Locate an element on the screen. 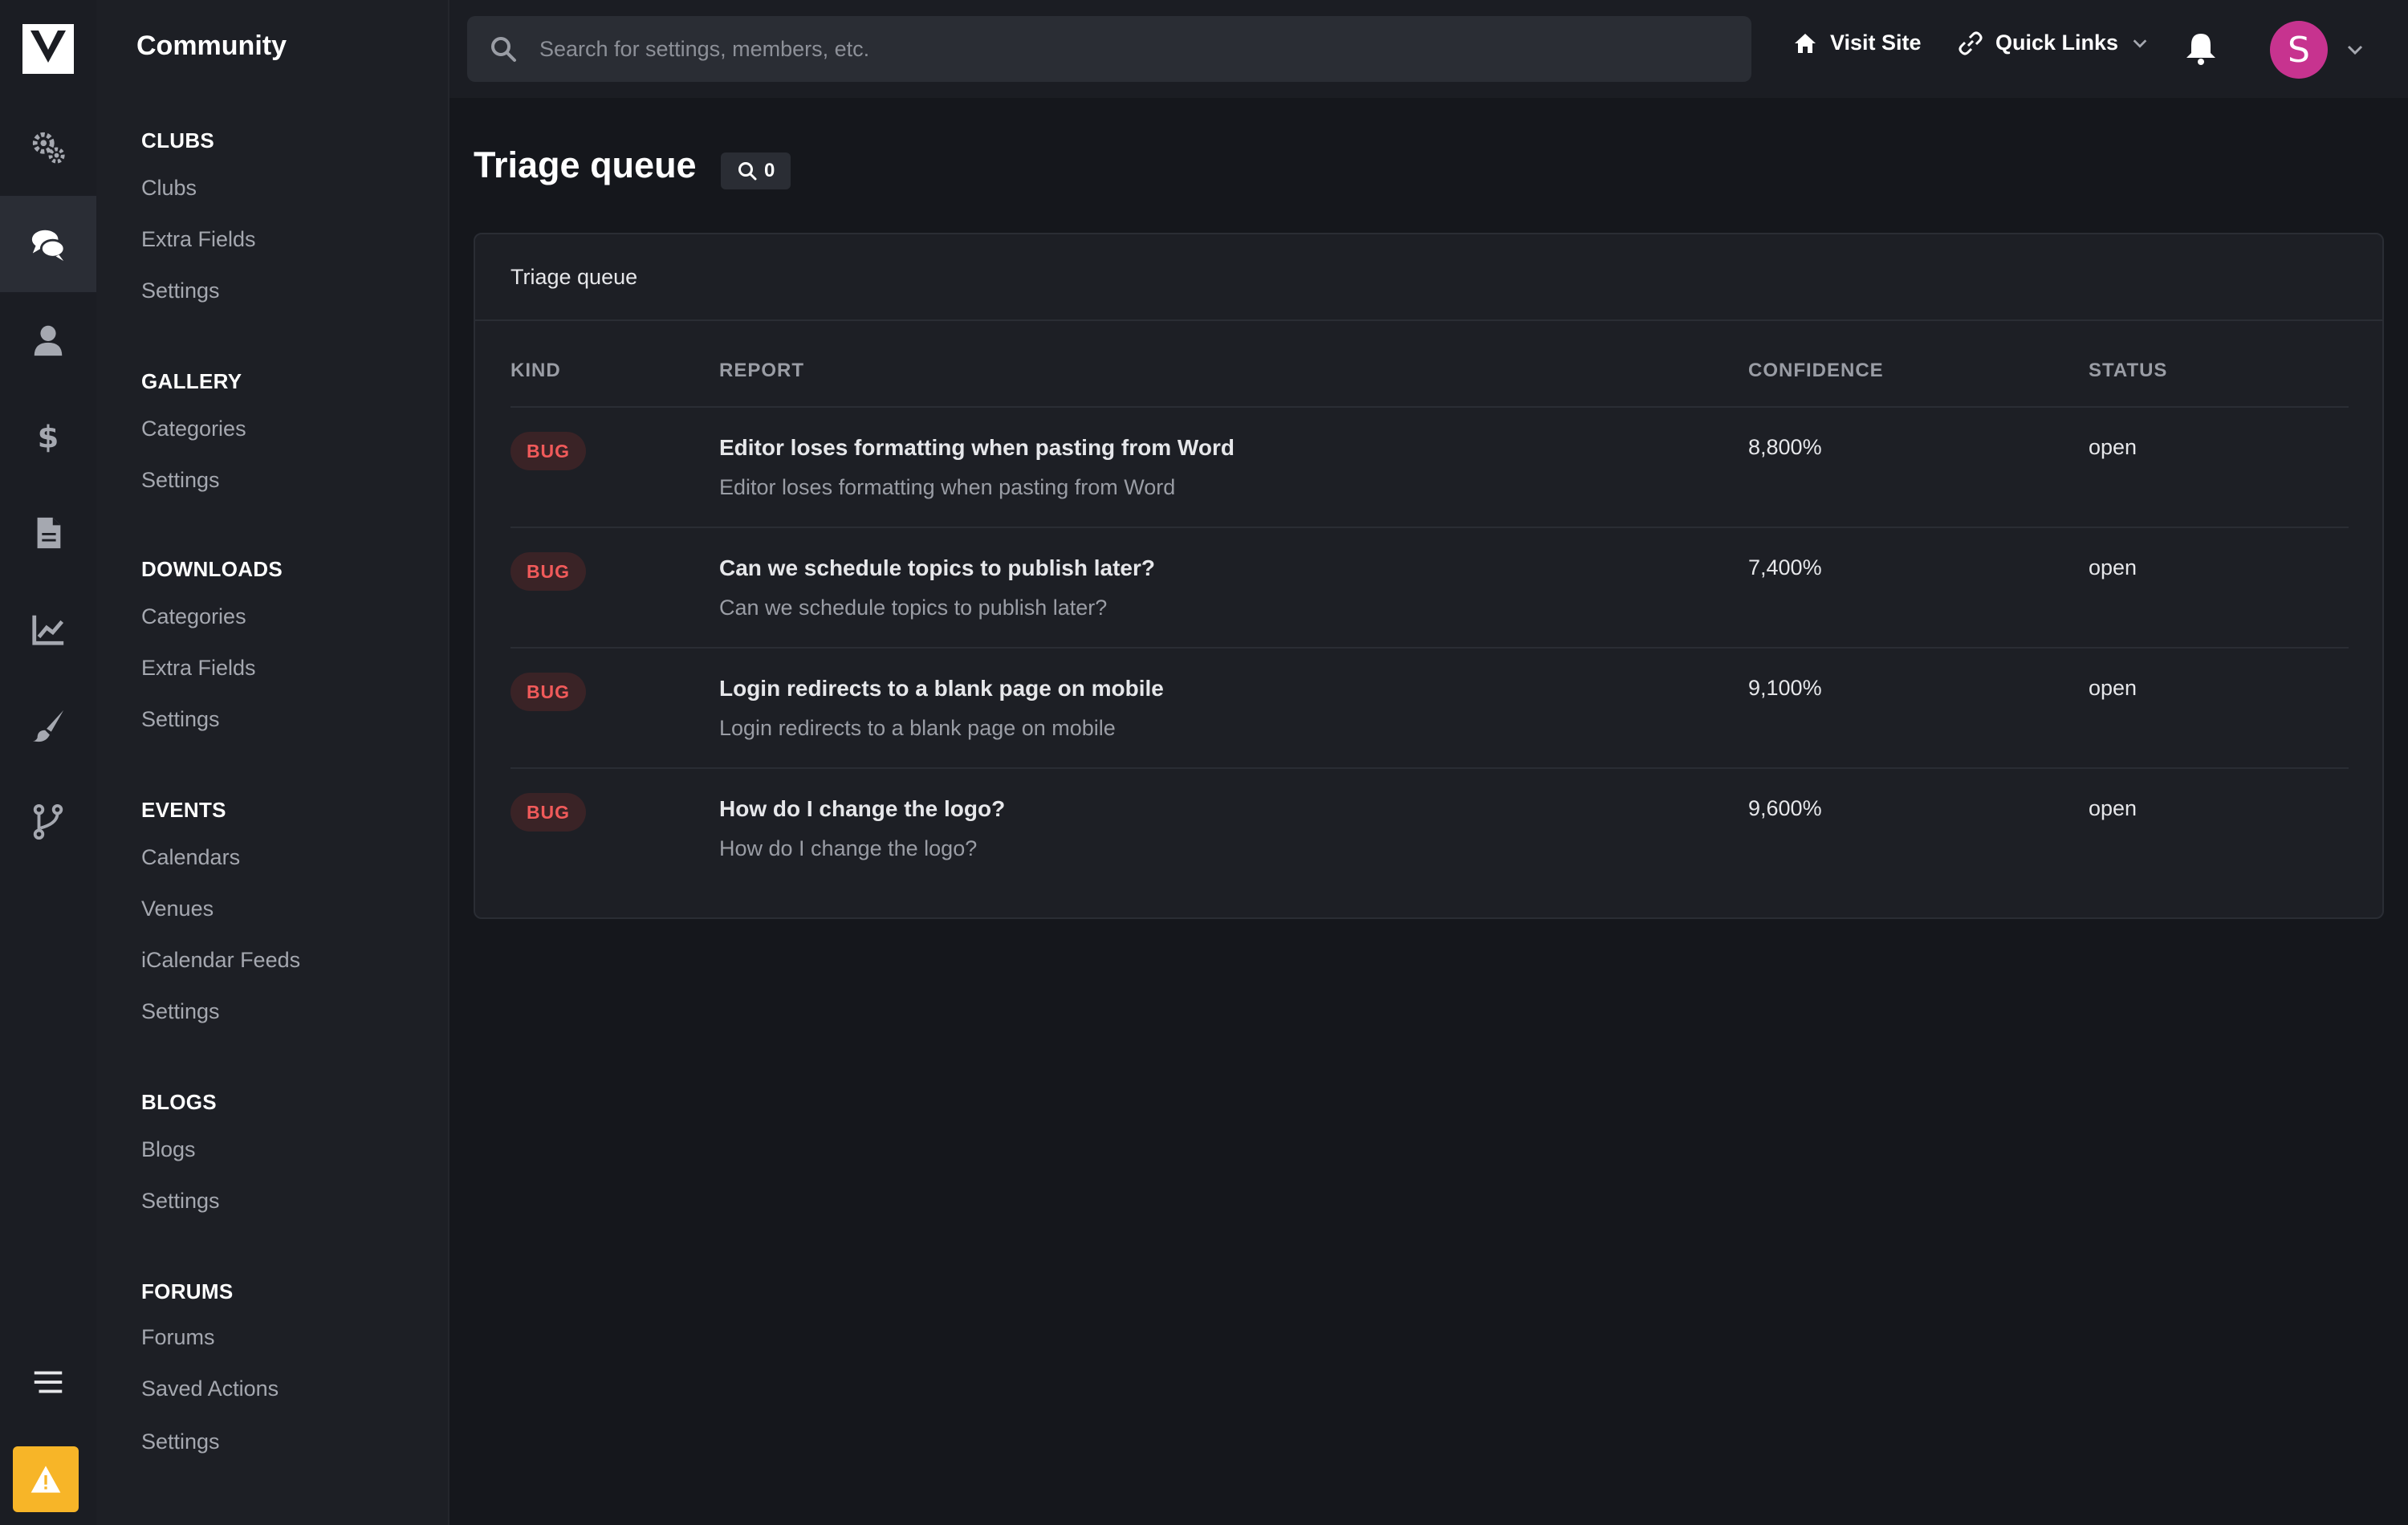 The width and height of the screenshot is (2408, 1525). section-title-clubs: CLUBS is located at coordinates (178, 140).